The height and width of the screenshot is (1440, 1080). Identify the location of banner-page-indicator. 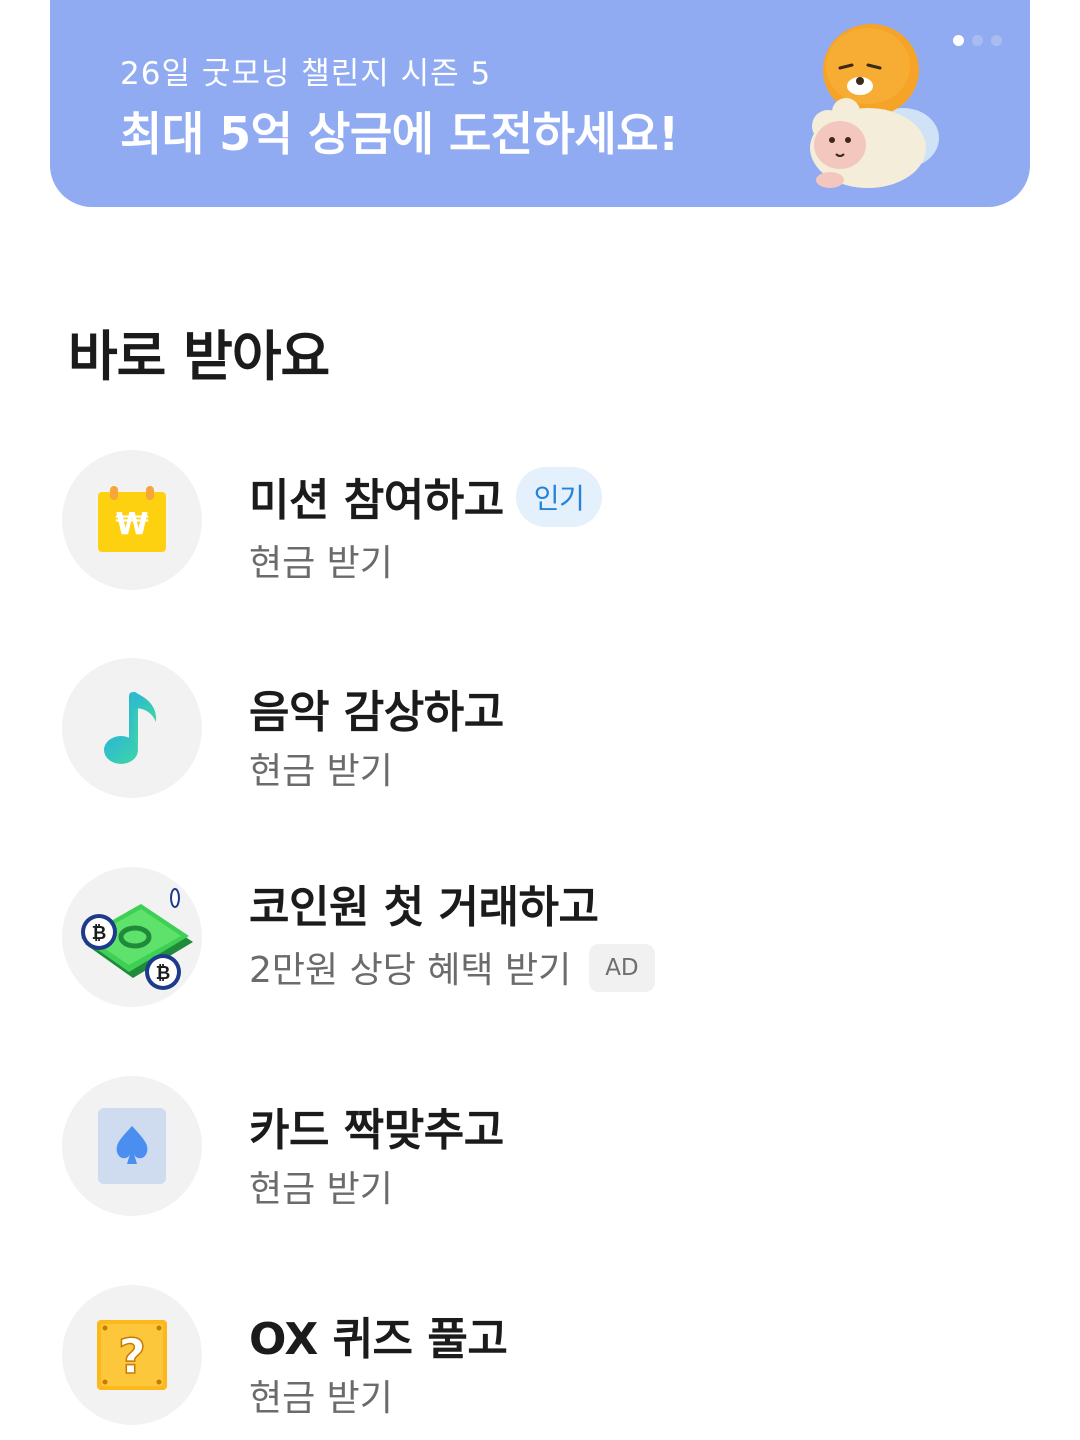
(977, 40).